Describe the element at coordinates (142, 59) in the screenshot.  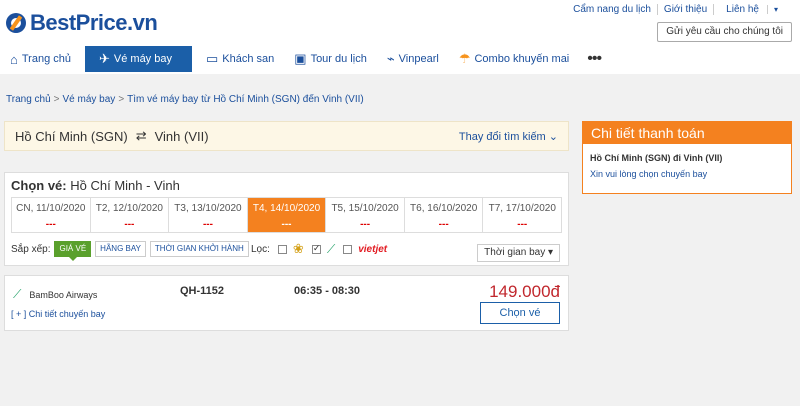
I see `nav-flights-label: Vé máy bay` at that location.